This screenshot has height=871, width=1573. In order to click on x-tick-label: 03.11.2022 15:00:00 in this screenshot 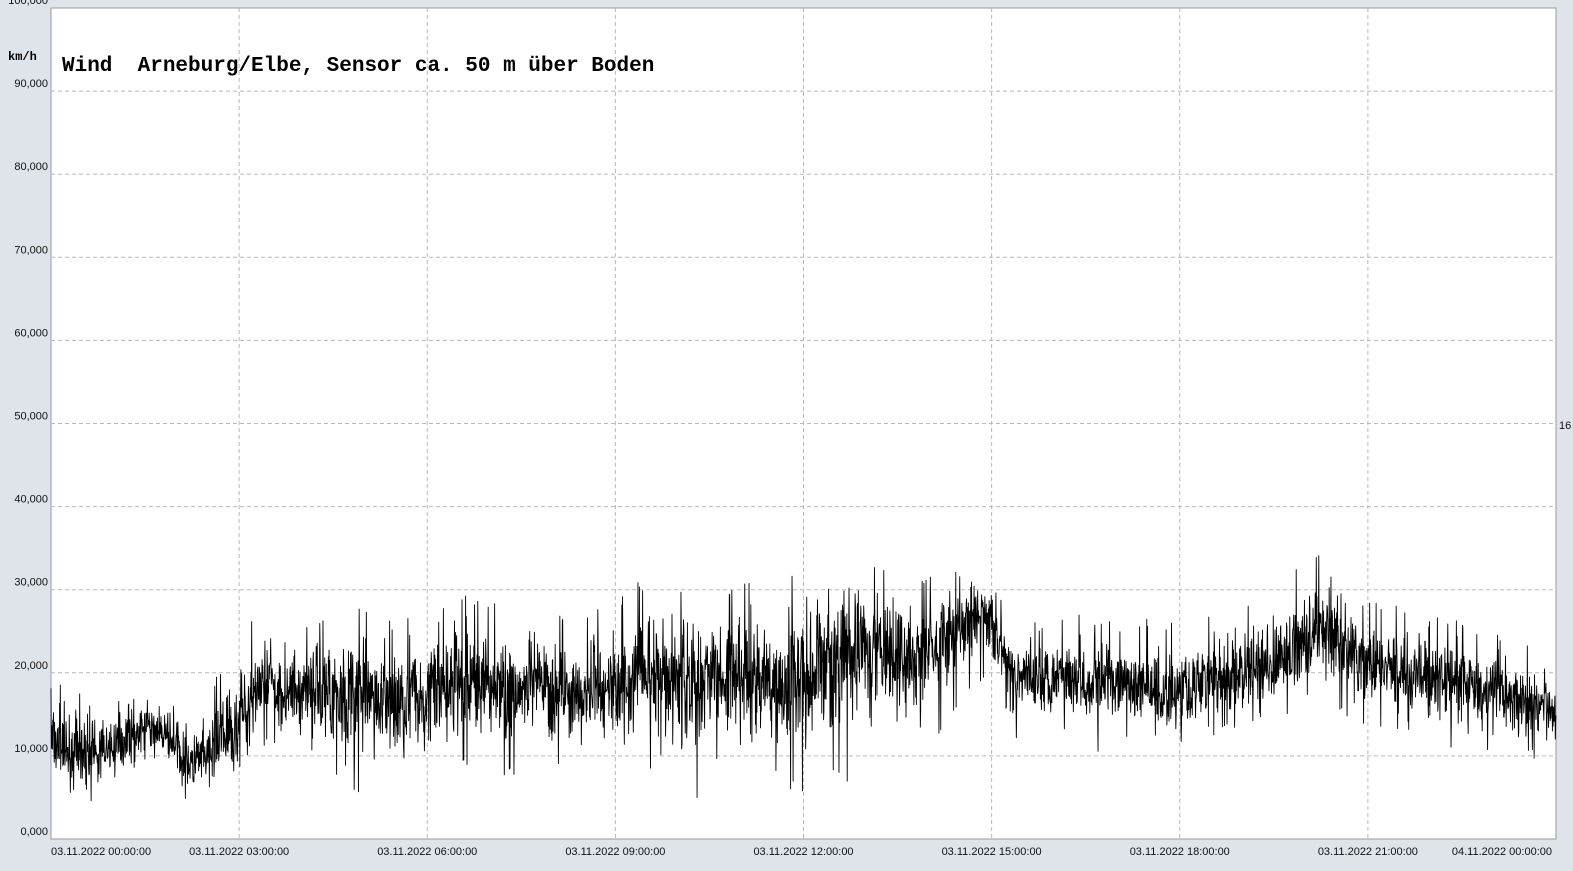, I will do `click(992, 852)`.